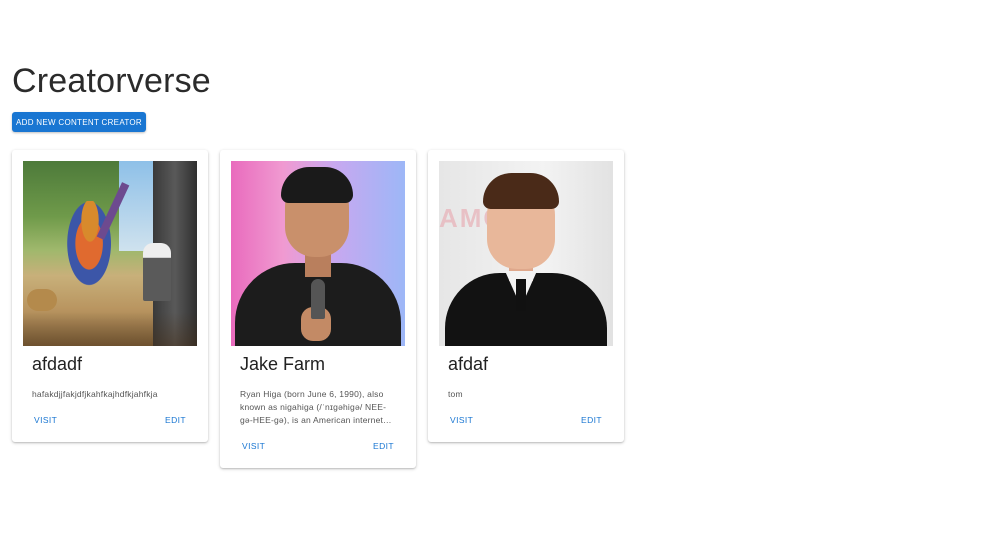 The image size is (1000, 544). I want to click on add-new-creator-button: ADD NEW CONTENT CREATOR, so click(79, 122).